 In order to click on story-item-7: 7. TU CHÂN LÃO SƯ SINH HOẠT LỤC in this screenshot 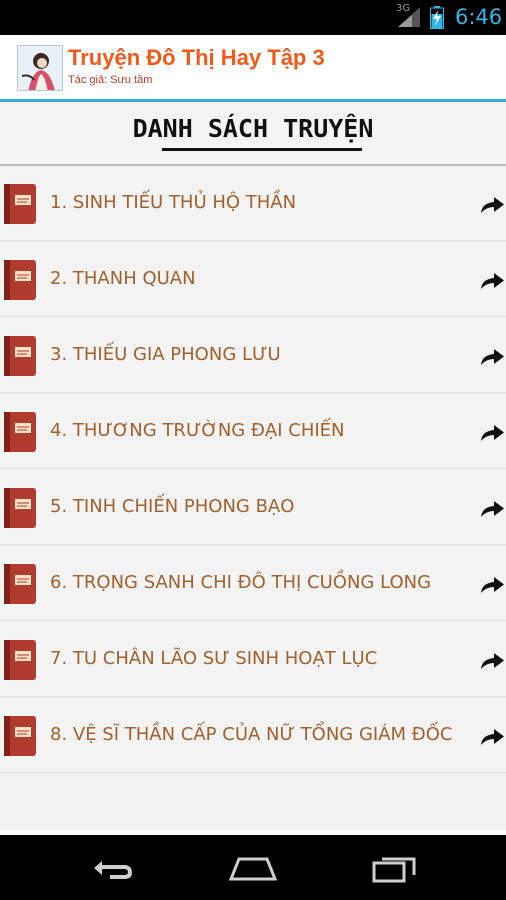, I will do `click(253, 659)`.